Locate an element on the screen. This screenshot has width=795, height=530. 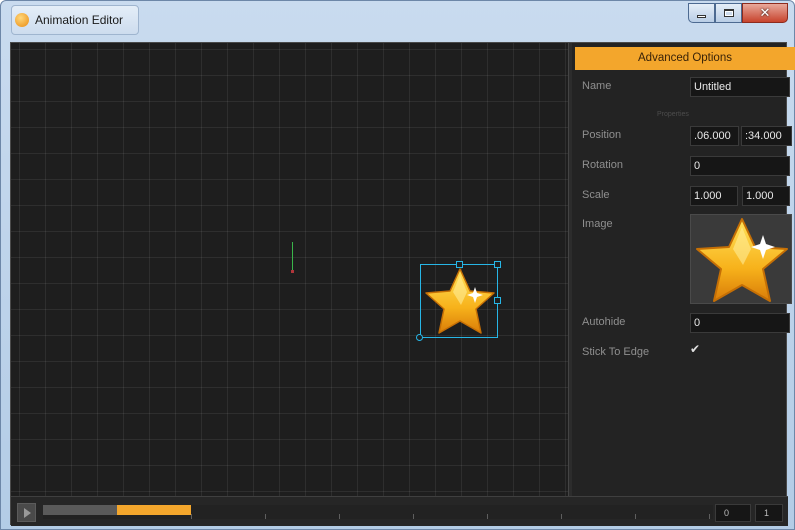
origin-y-axis is located at coordinates (292, 257).